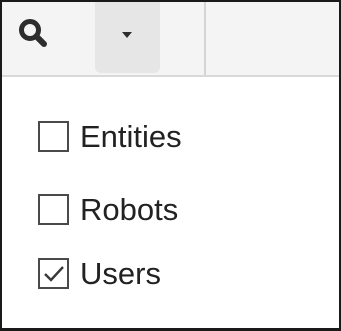 The width and height of the screenshot is (341, 331). I want to click on checkmark-icon, so click(54, 274).